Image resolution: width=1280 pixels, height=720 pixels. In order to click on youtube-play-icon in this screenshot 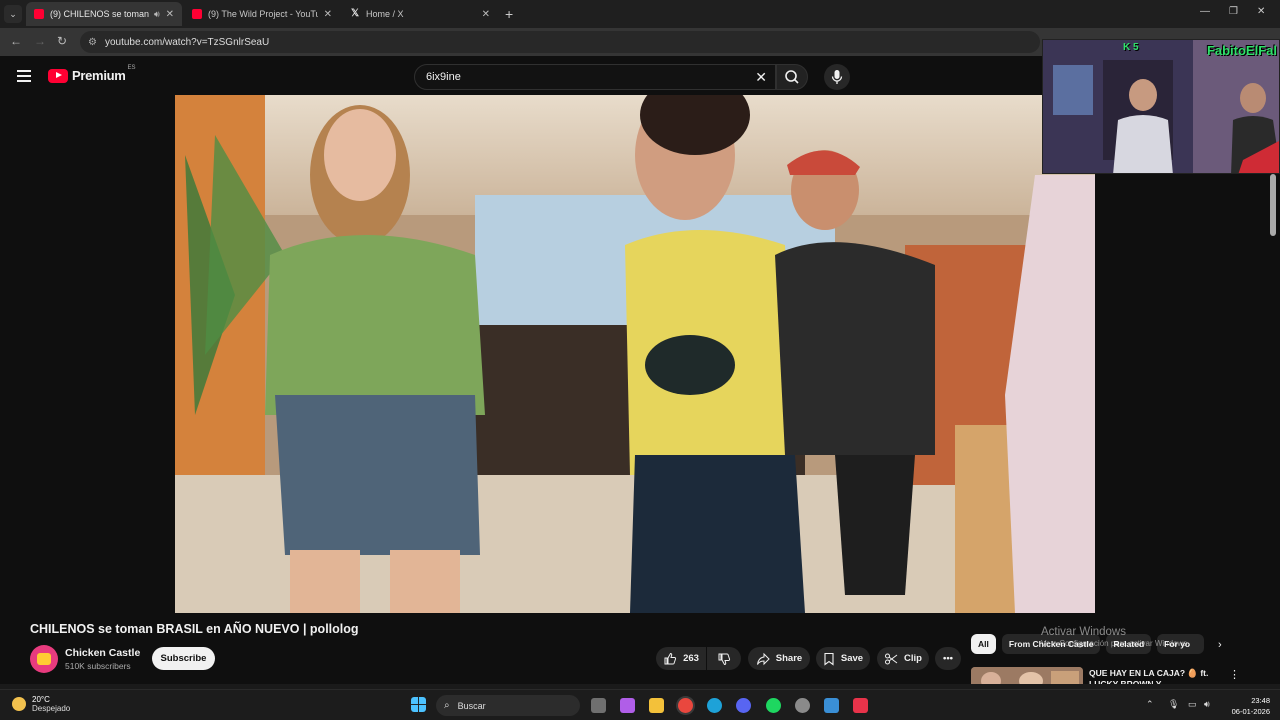, I will do `click(58, 75)`.